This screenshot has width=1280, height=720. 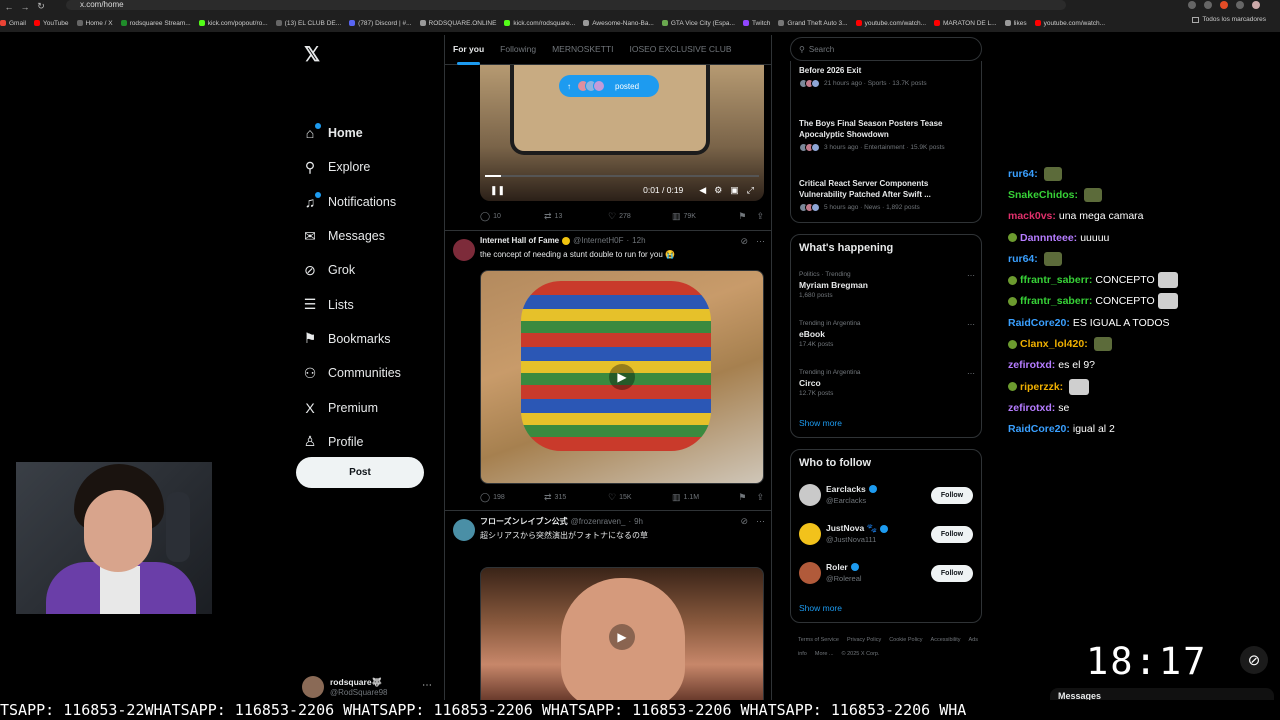 I want to click on views-button: ▥ 79K, so click(x=704, y=216).